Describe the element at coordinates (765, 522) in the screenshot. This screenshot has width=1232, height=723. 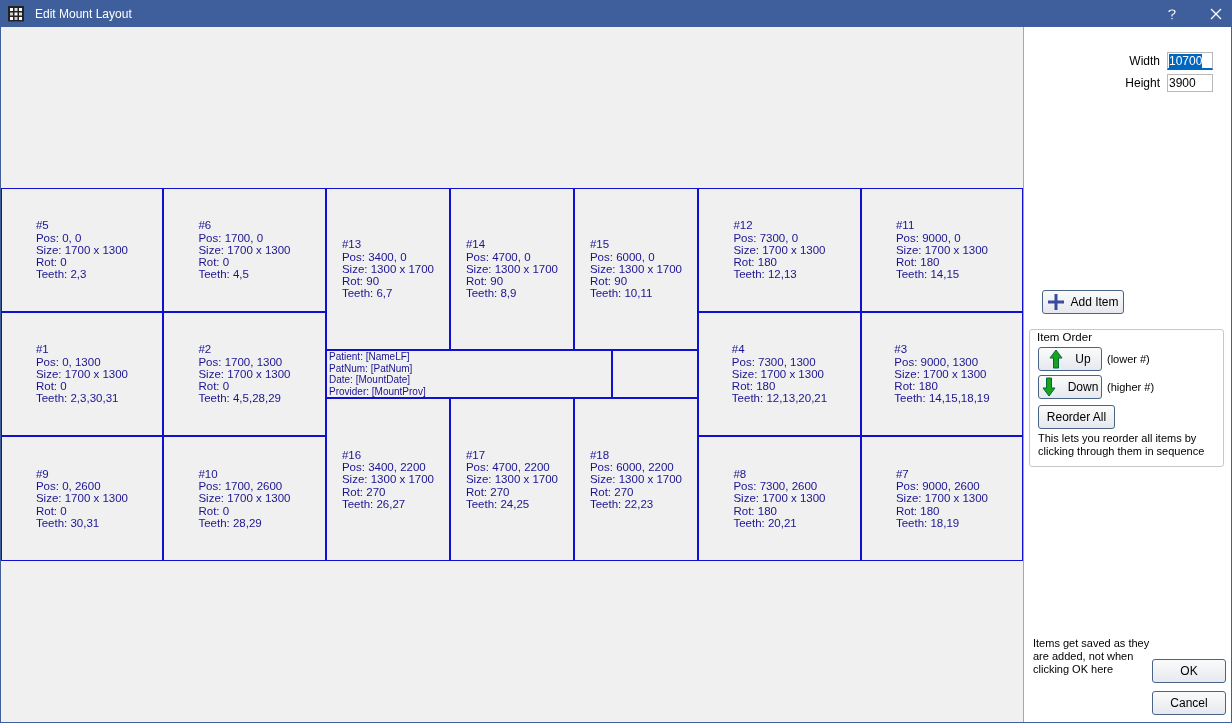
I see `item-text: Teeth: 20,21` at that location.